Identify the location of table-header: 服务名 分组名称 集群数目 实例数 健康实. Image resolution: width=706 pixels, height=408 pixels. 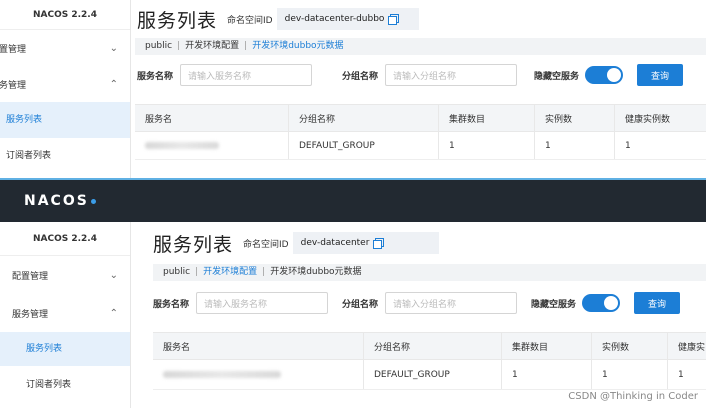
(429, 346).